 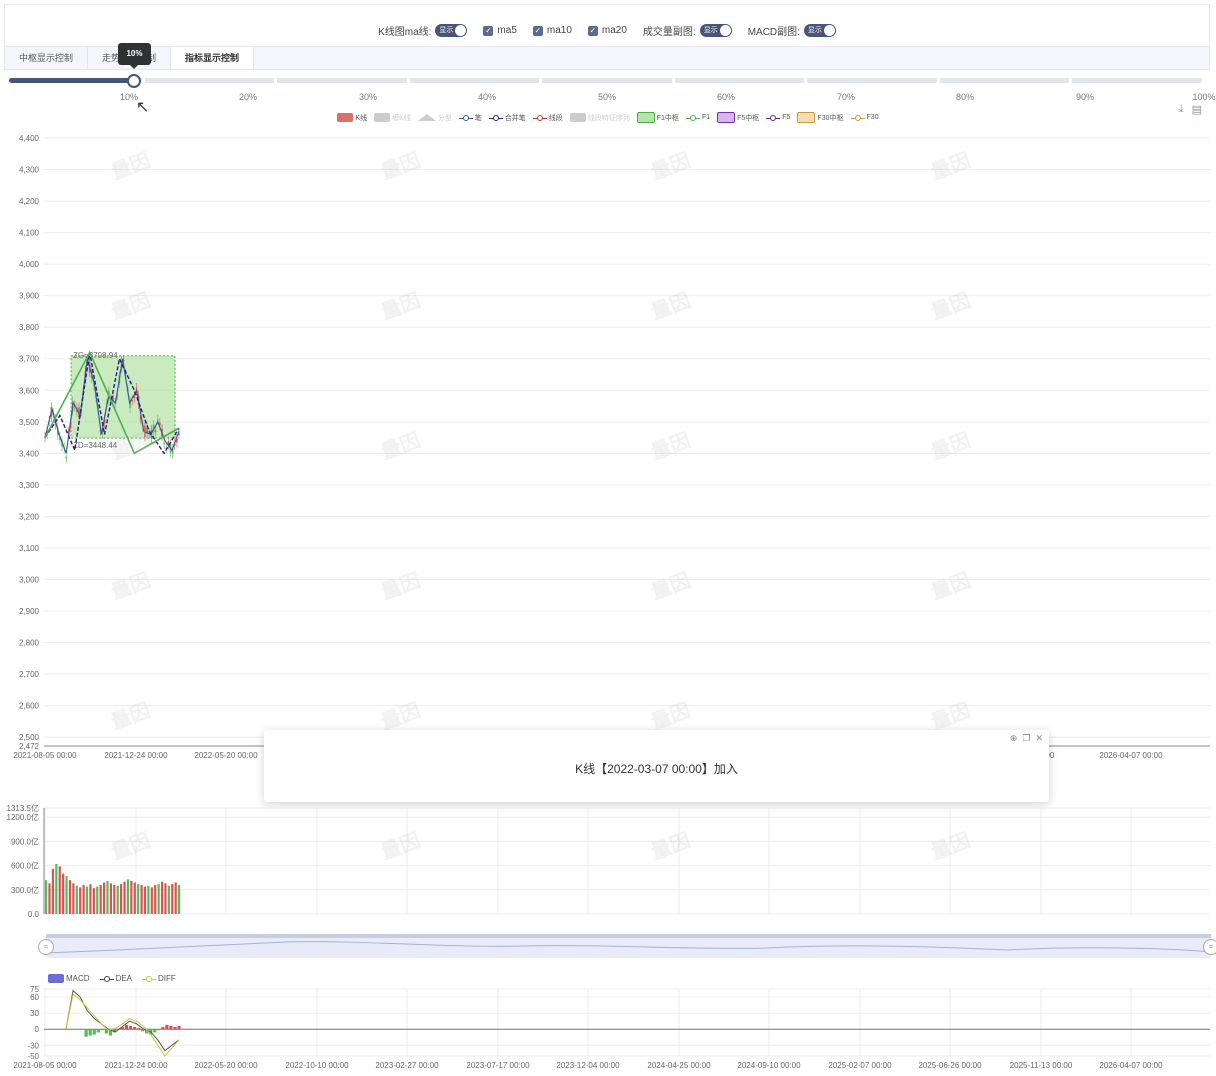 I want to click on legend-label: F30, so click(x=872, y=117).